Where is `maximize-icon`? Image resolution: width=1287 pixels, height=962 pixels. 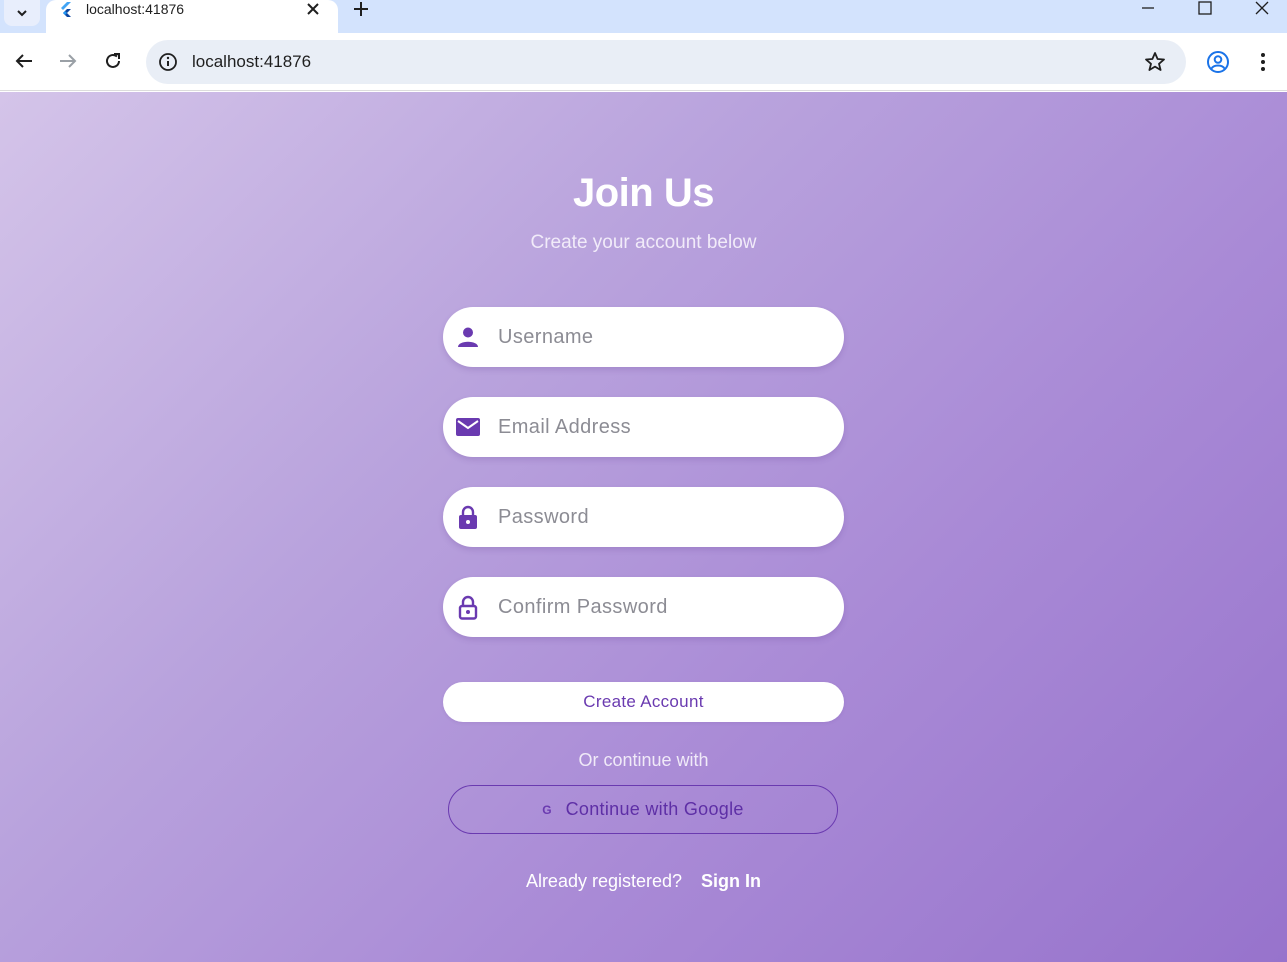 maximize-icon is located at coordinates (1205, 9).